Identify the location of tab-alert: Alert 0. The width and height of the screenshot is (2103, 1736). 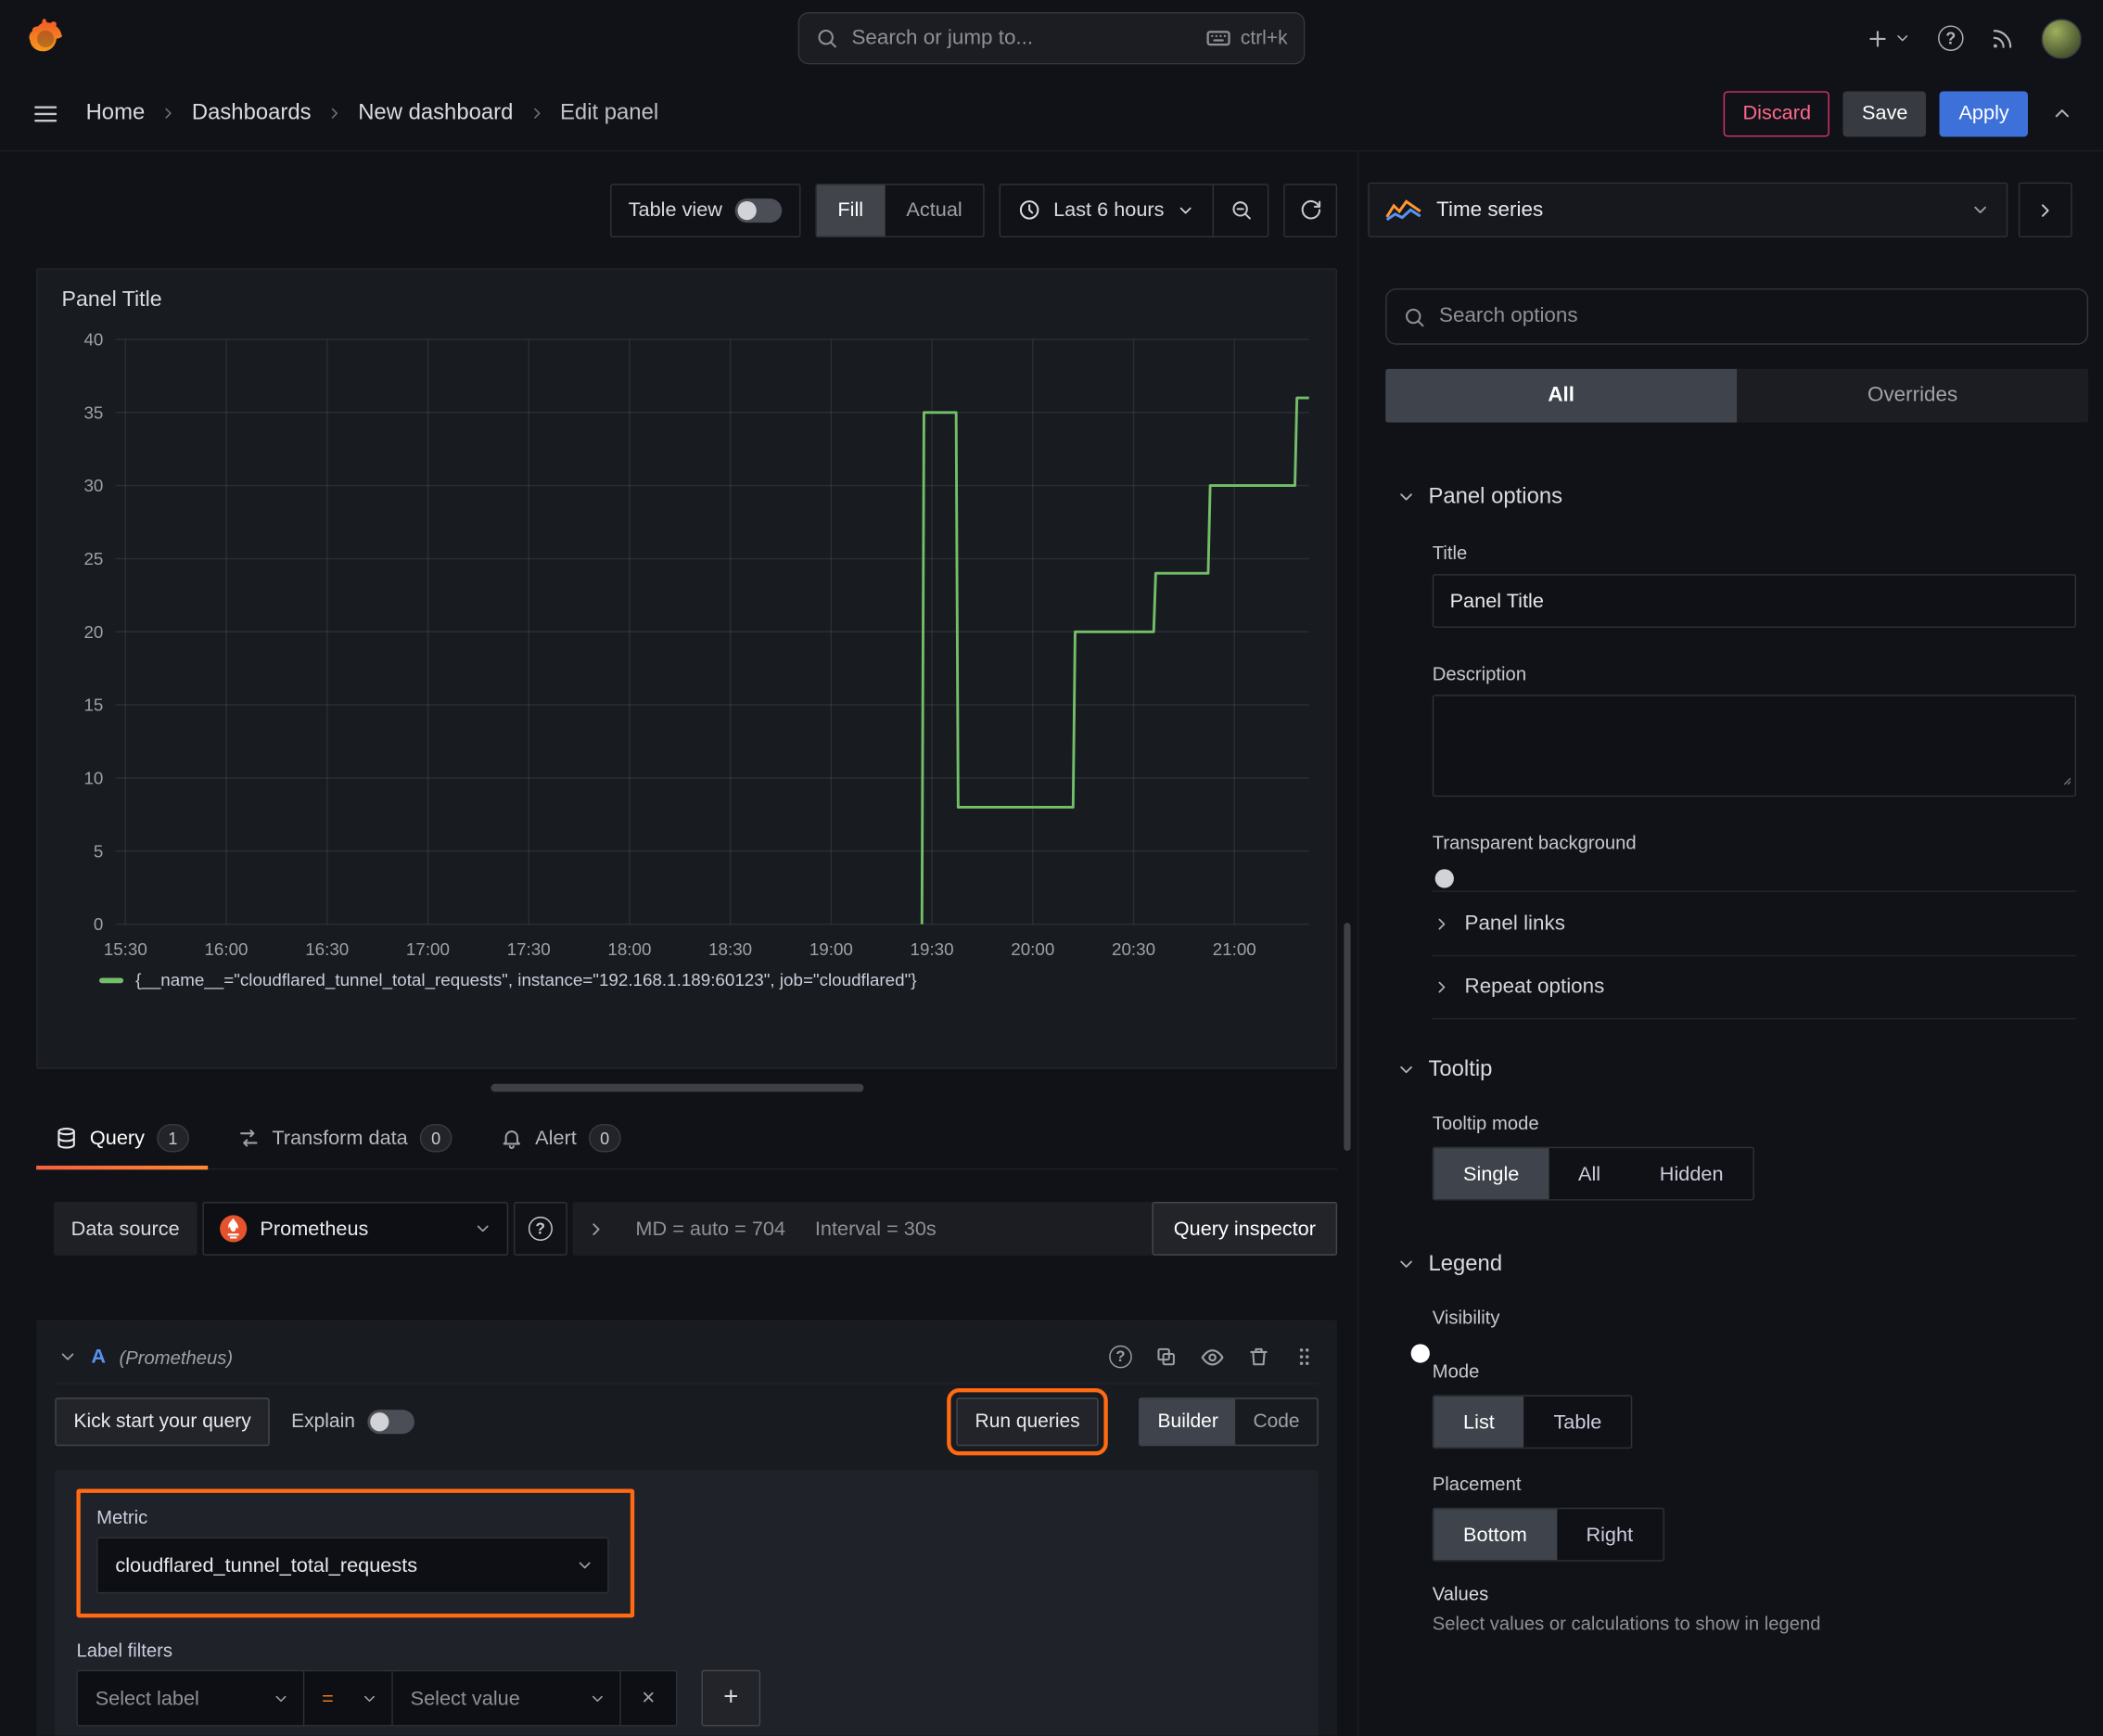
(560, 1146).